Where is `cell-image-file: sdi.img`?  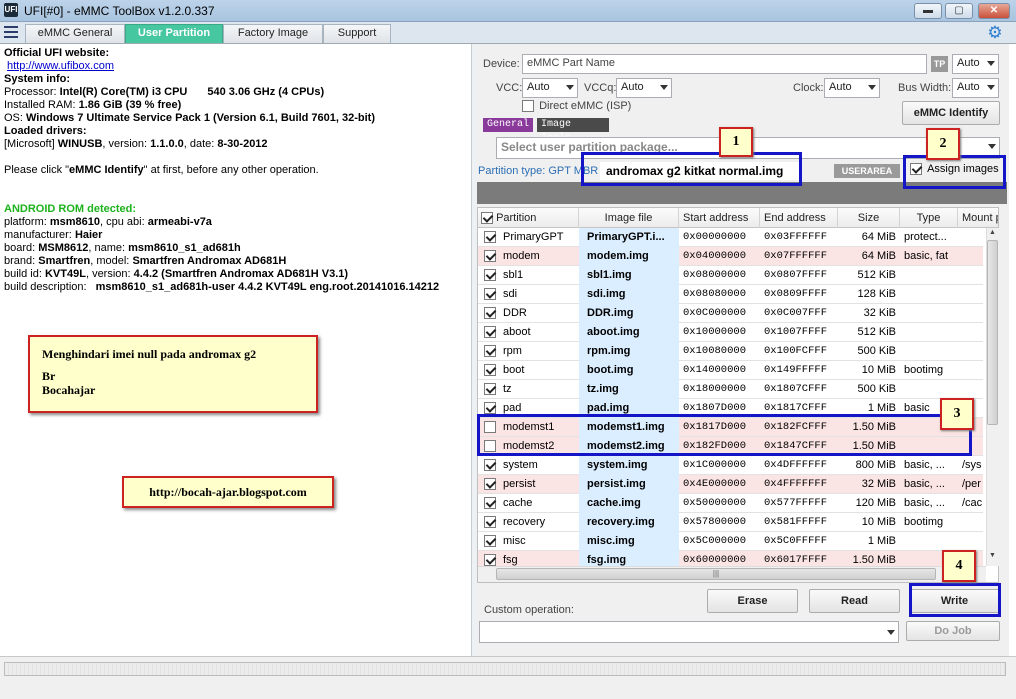
cell-image-file: sdi.img is located at coordinates (629, 294).